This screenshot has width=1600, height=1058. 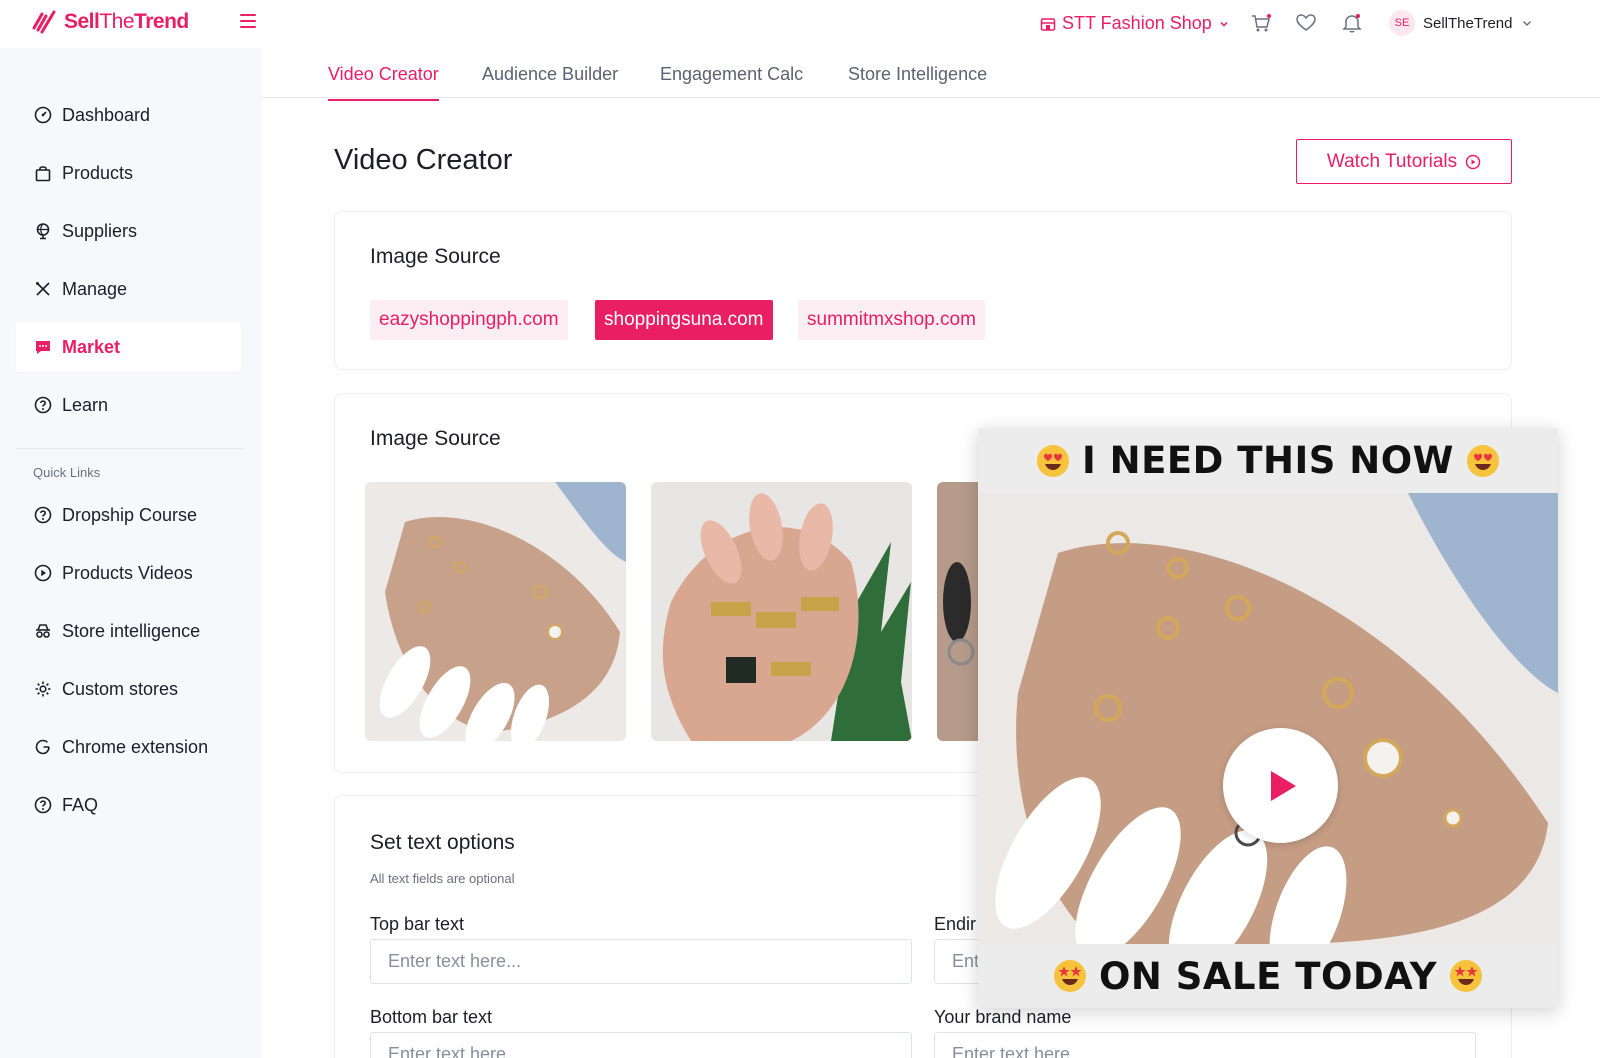 I want to click on top-bar-label: Top bar text, so click(x=417, y=924).